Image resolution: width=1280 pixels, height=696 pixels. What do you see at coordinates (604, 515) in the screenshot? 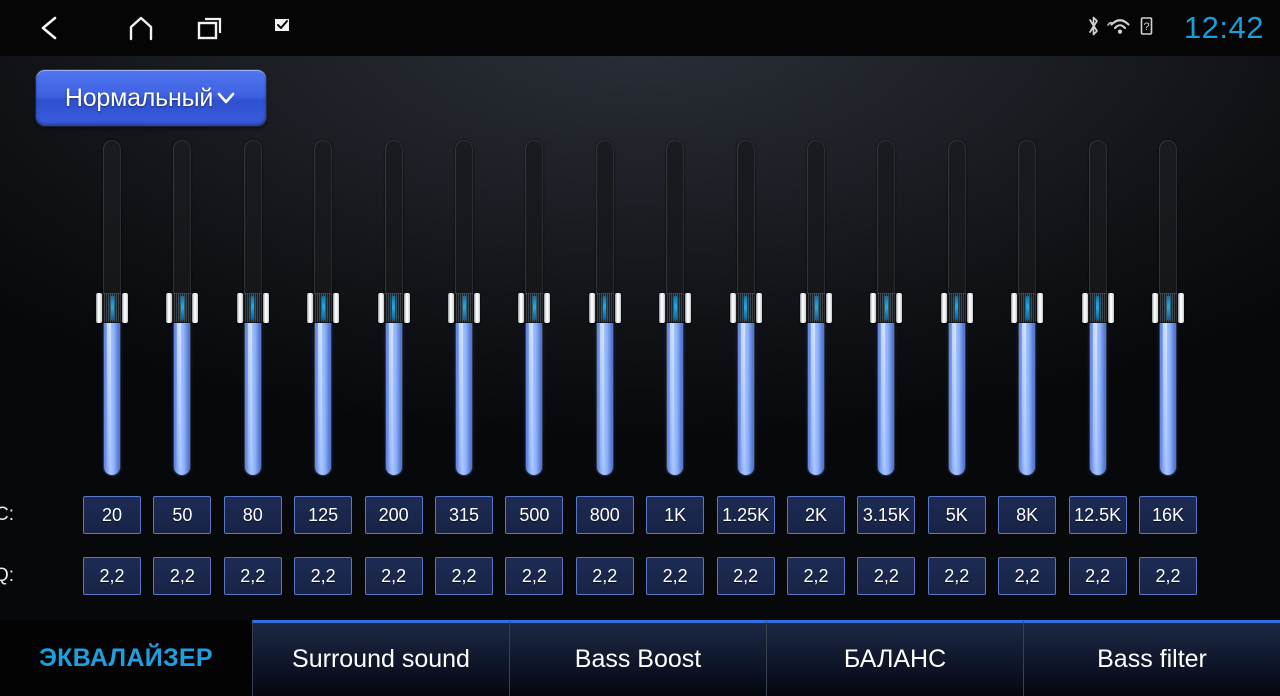
I see `fc-value-box: 800` at bounding box center [604, 515].